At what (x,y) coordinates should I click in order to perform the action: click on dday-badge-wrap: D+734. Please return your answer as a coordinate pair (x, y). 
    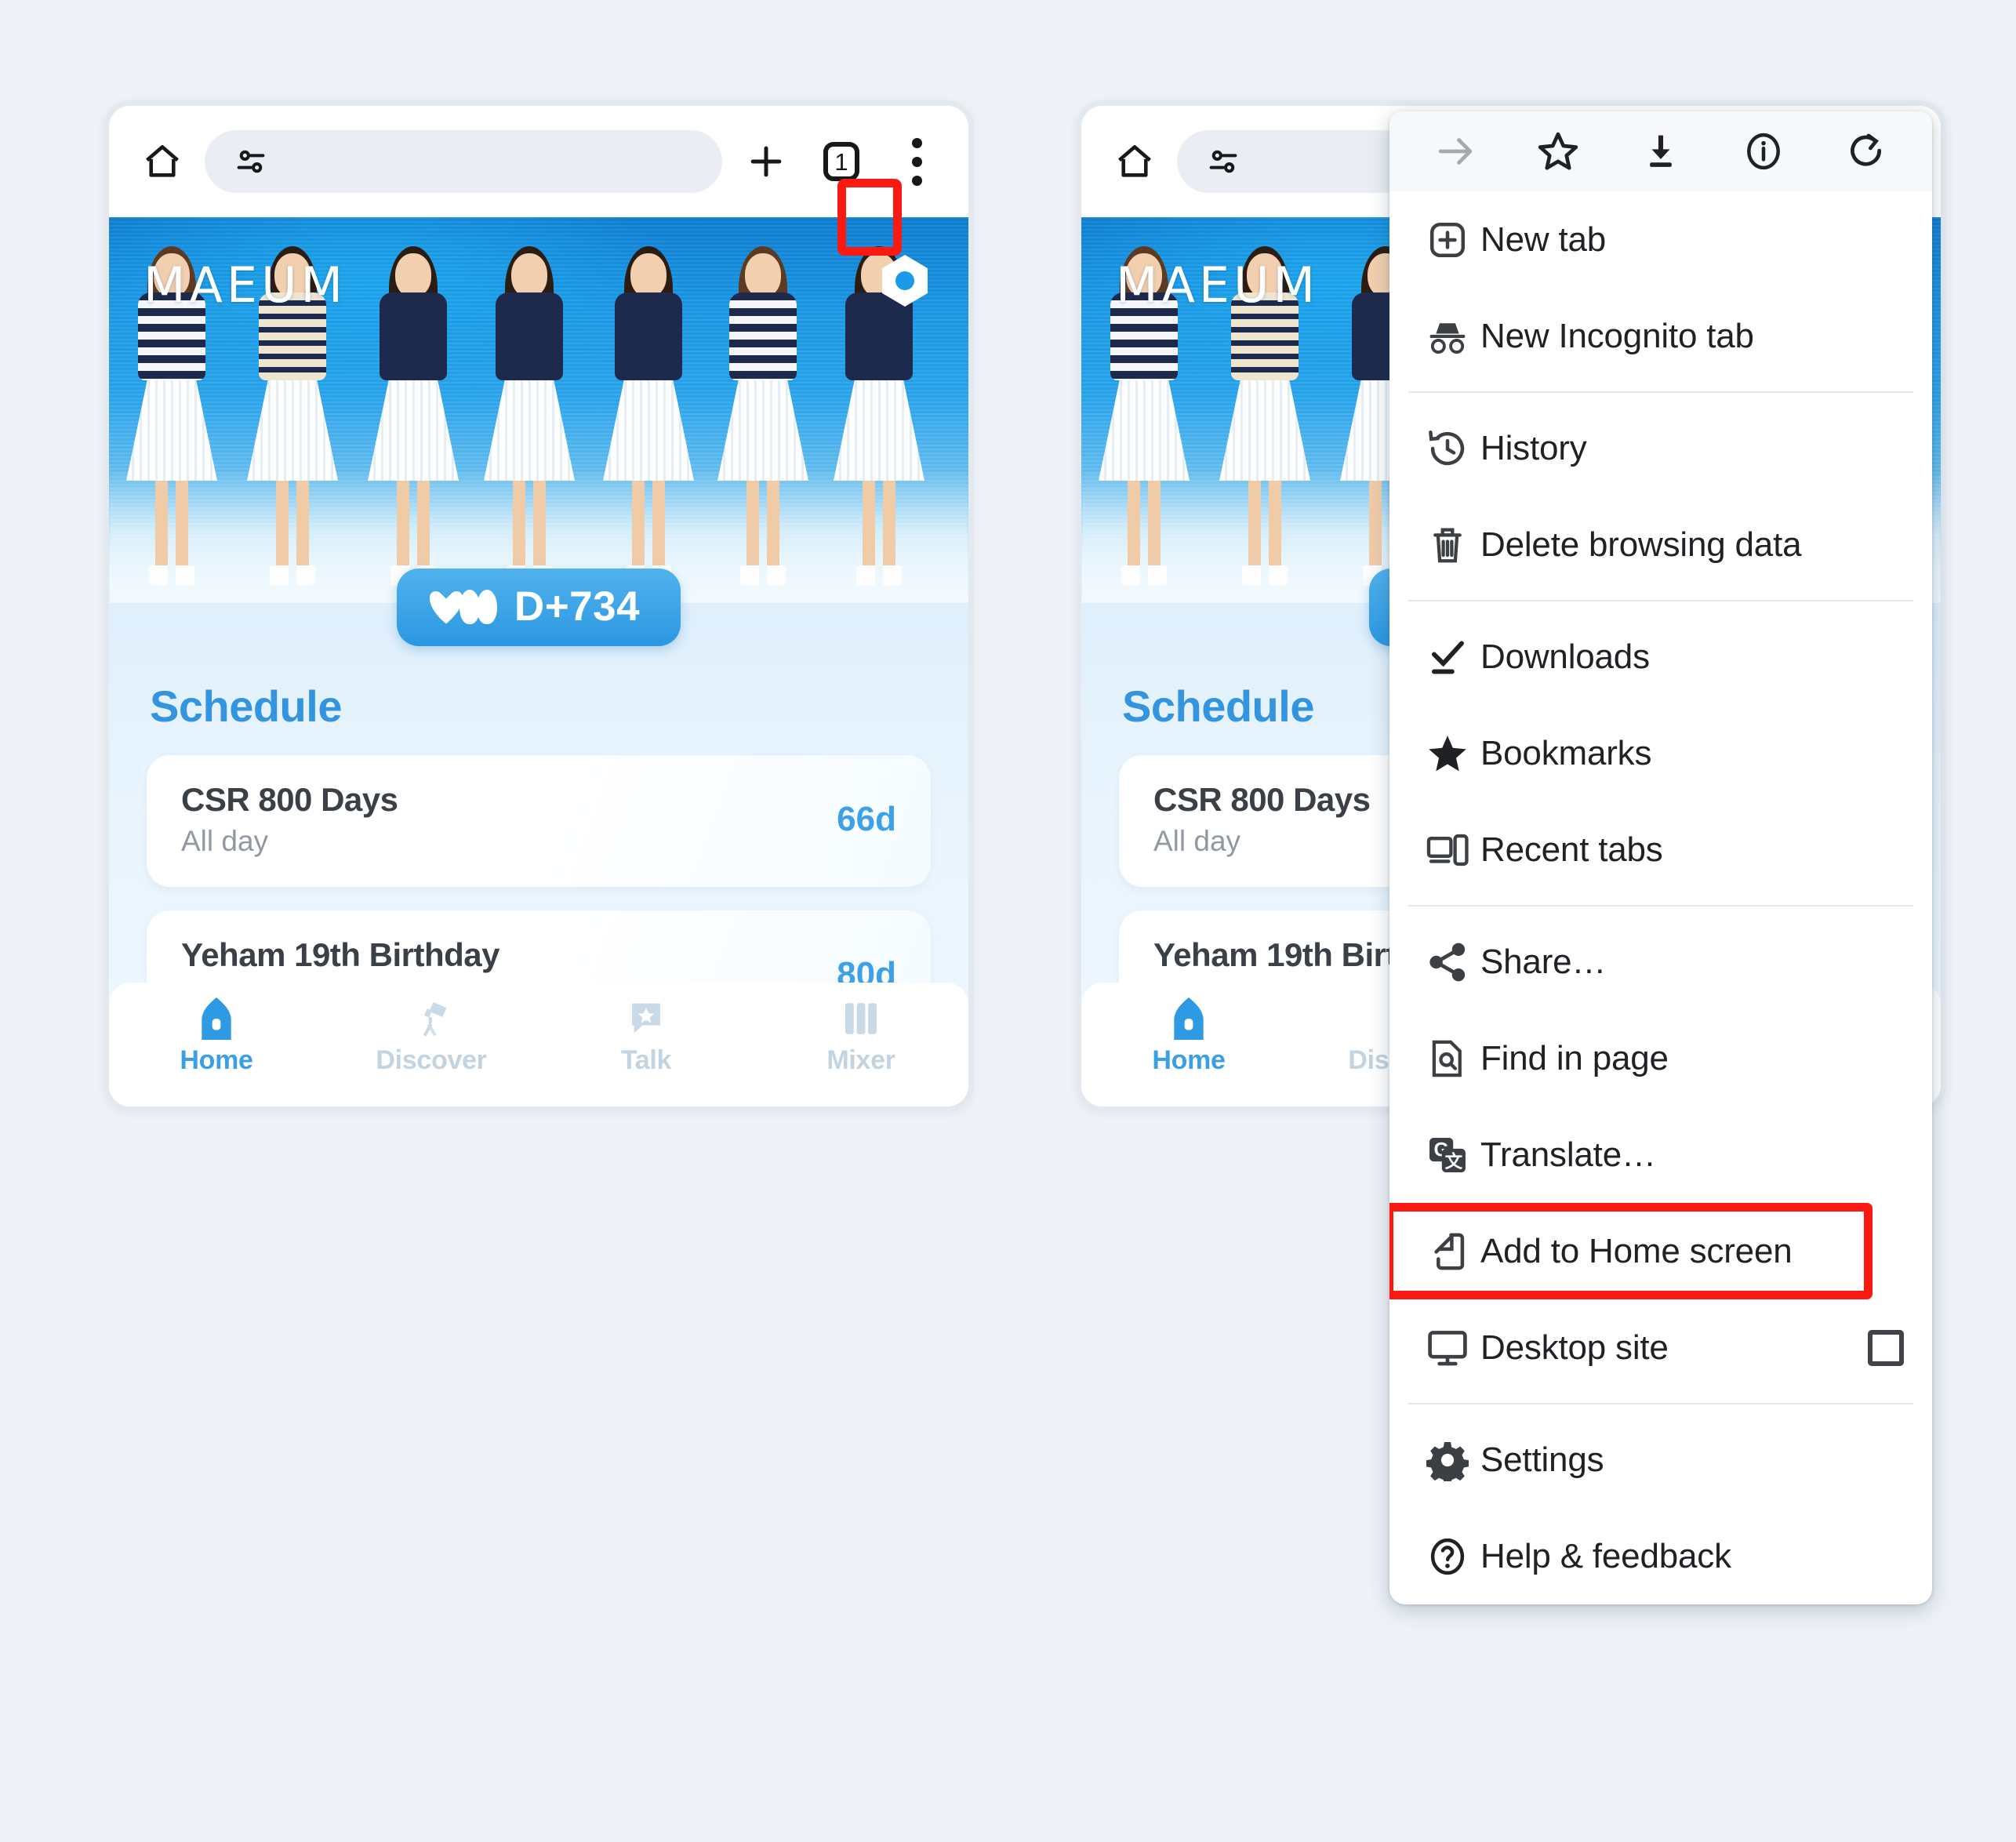
    Looking at the image, I should click on (538, 607).